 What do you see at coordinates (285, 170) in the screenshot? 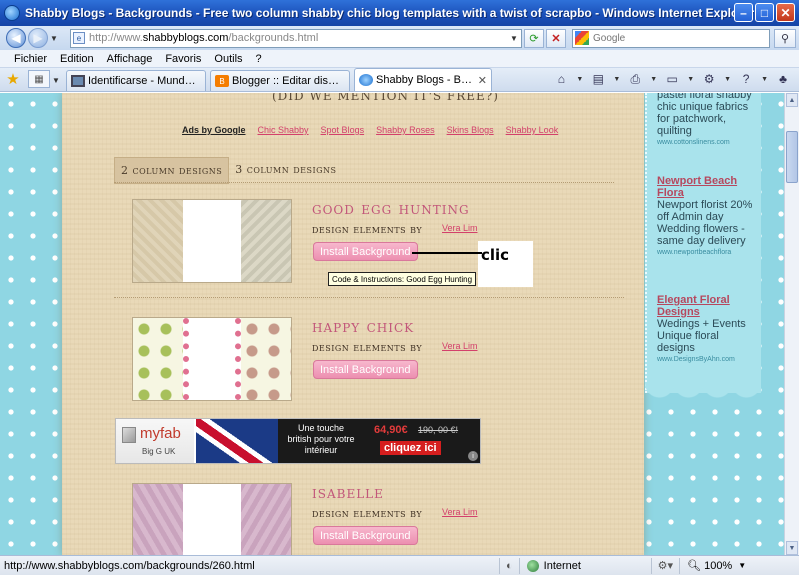
I see `tab-3-column: 3 column designs` at bounding box center [285, 170].